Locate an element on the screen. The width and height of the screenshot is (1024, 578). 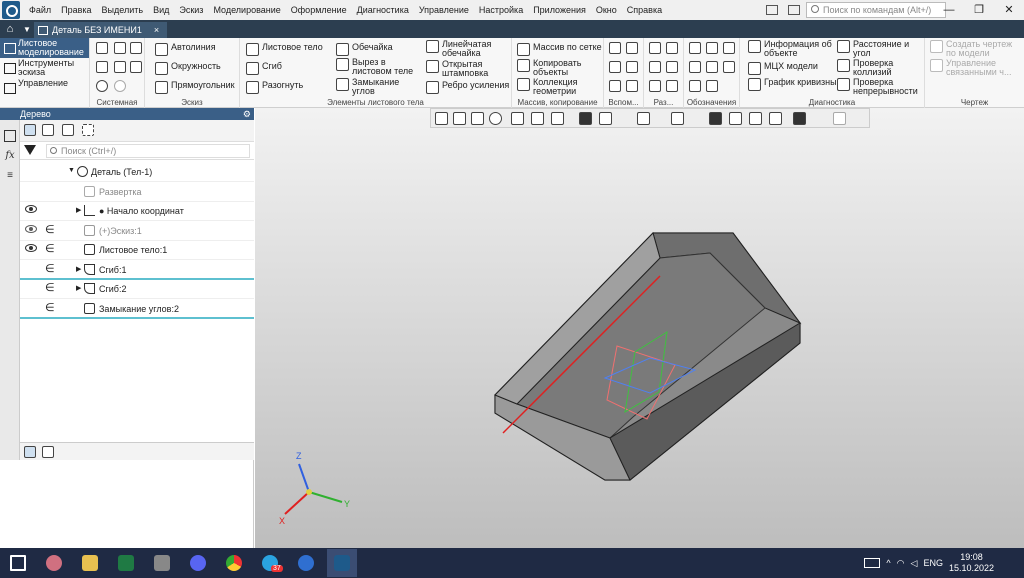
redo-icon is located at coordinates (120, 86).